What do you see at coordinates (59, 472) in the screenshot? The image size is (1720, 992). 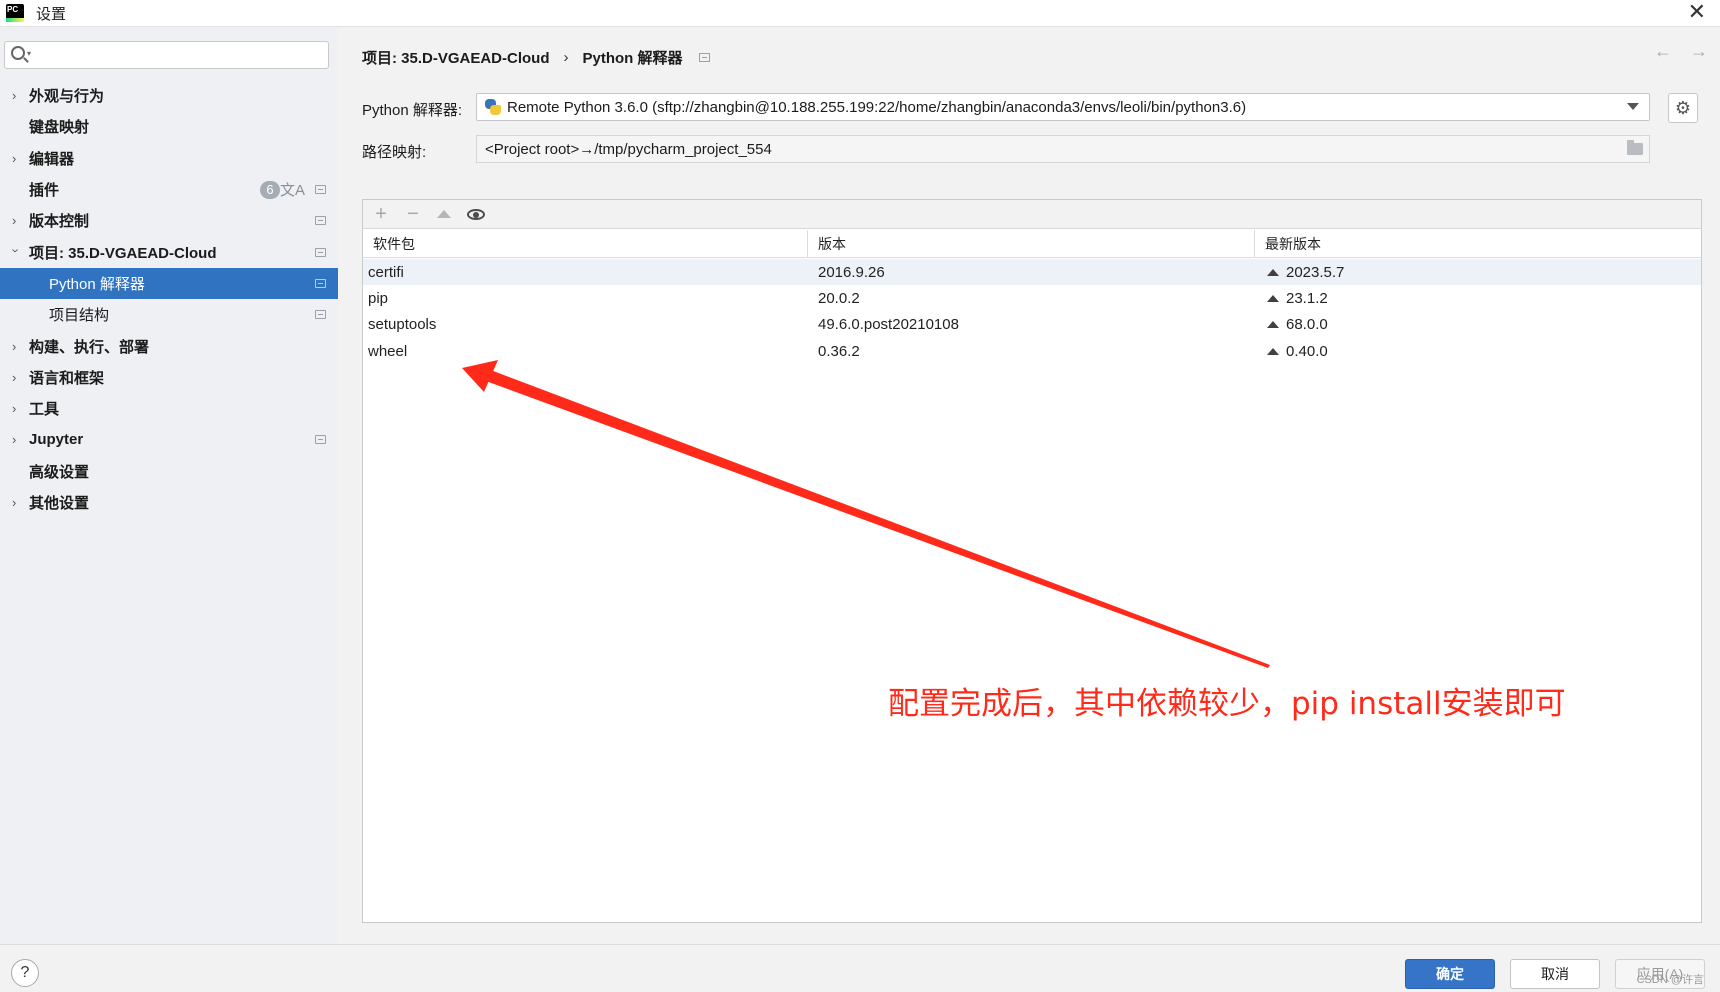 I see `sidebar-item-label: 高级设置` at bounding box center [59, 472].